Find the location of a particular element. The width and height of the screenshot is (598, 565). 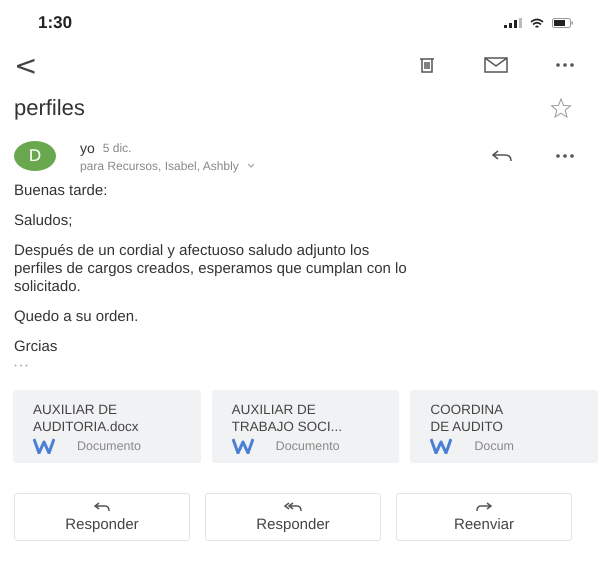

attachment-name: COORDINA is located at coordinates (467, 409).